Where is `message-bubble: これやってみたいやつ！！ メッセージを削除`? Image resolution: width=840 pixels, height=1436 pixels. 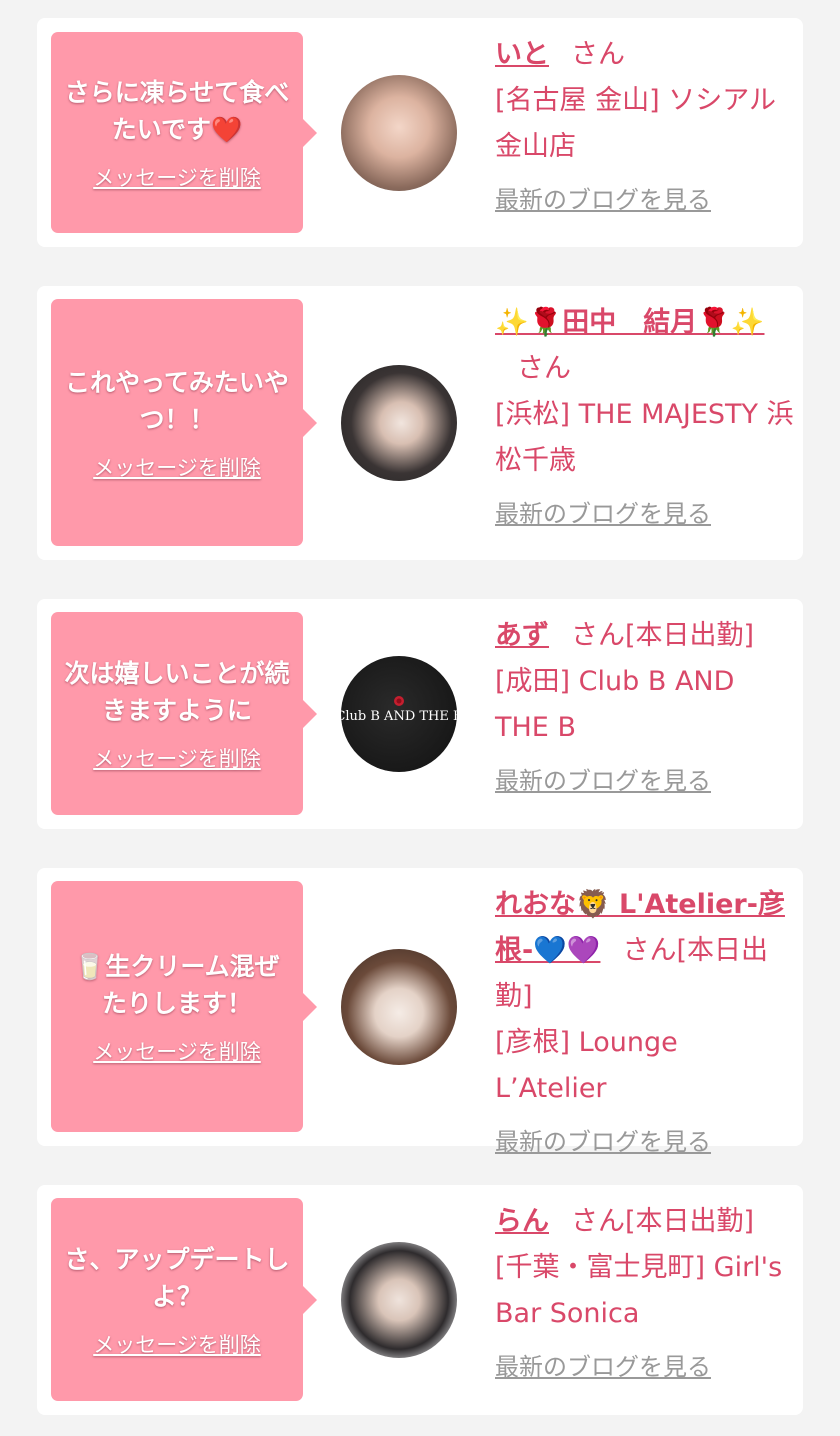 message-bubble: これやってみたいやつ！！ メッセージを削除 is located at coordinates (184, 422).